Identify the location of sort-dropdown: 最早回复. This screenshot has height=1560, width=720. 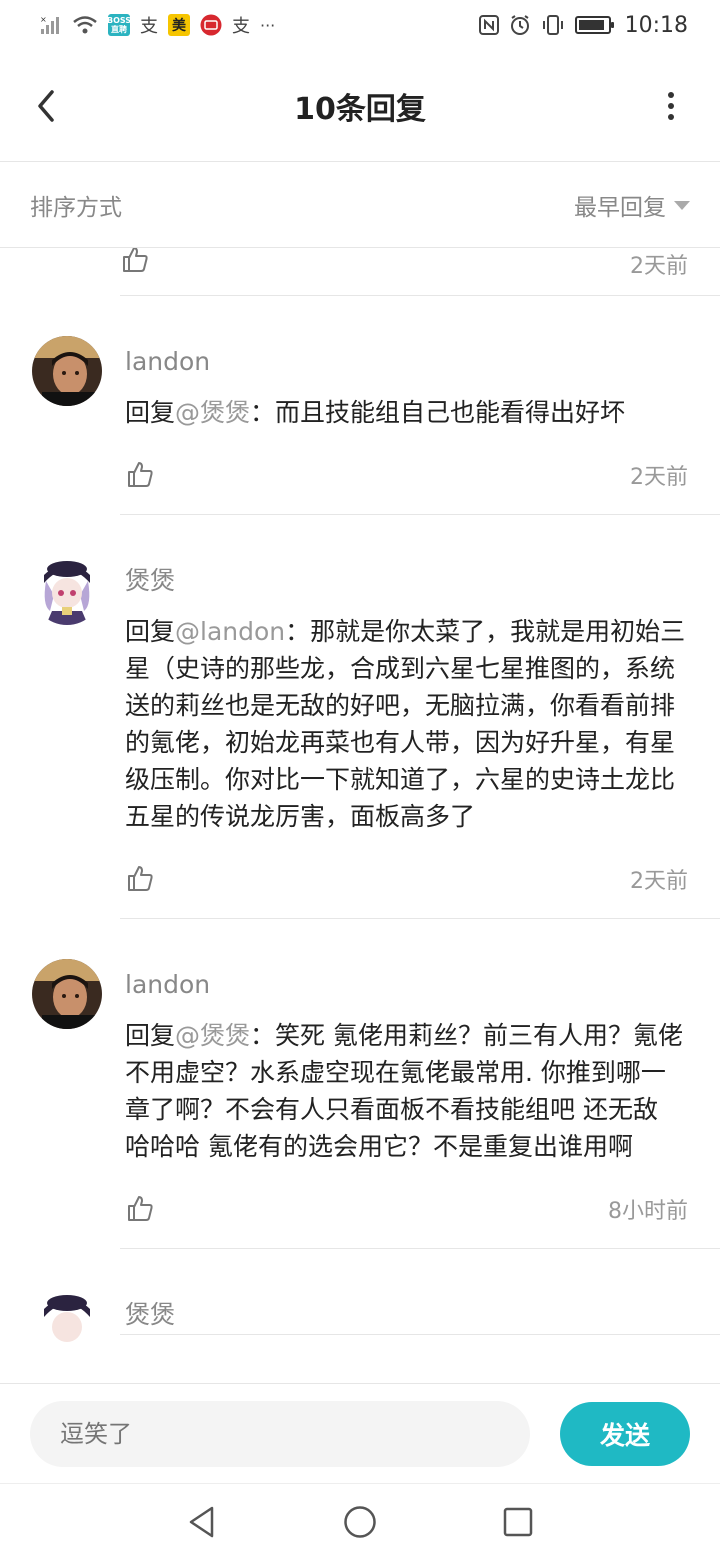
(632, 205).